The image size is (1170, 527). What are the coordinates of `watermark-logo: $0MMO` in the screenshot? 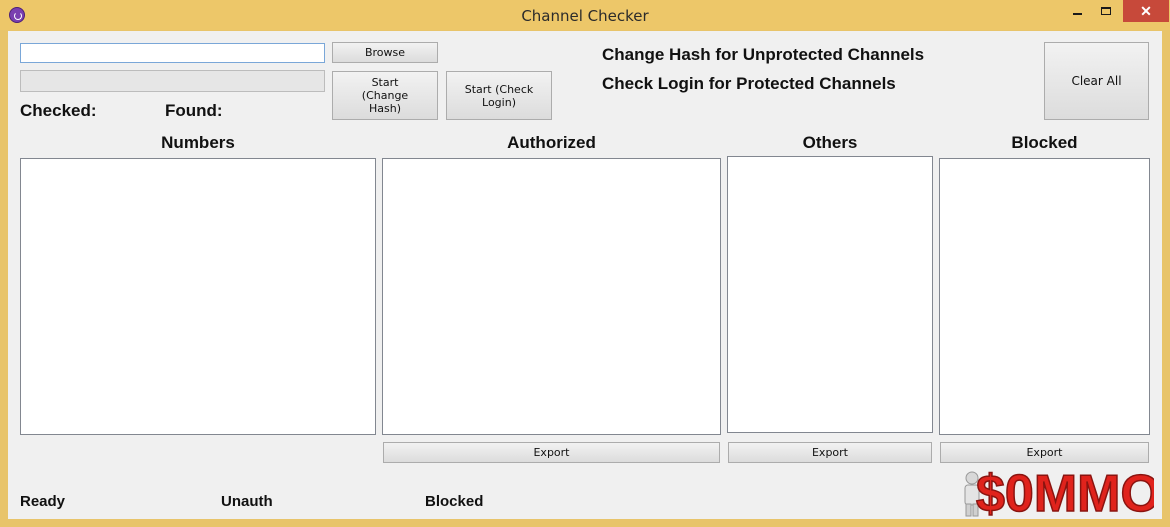 It's located at (1059, 491).